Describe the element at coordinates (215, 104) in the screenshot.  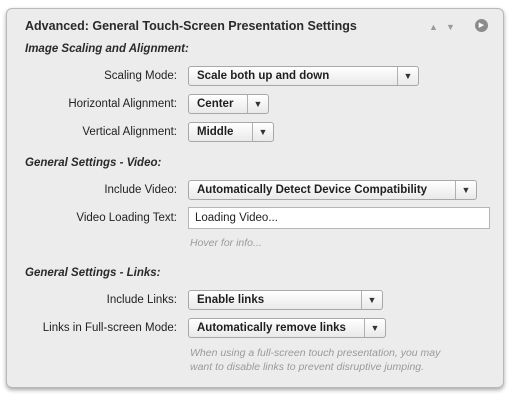
I see `horizontal-alignment-value: Center` at that location.